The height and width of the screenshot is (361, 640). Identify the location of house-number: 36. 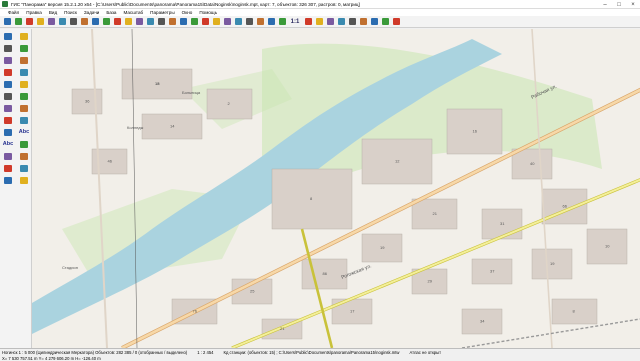
(87, 101).